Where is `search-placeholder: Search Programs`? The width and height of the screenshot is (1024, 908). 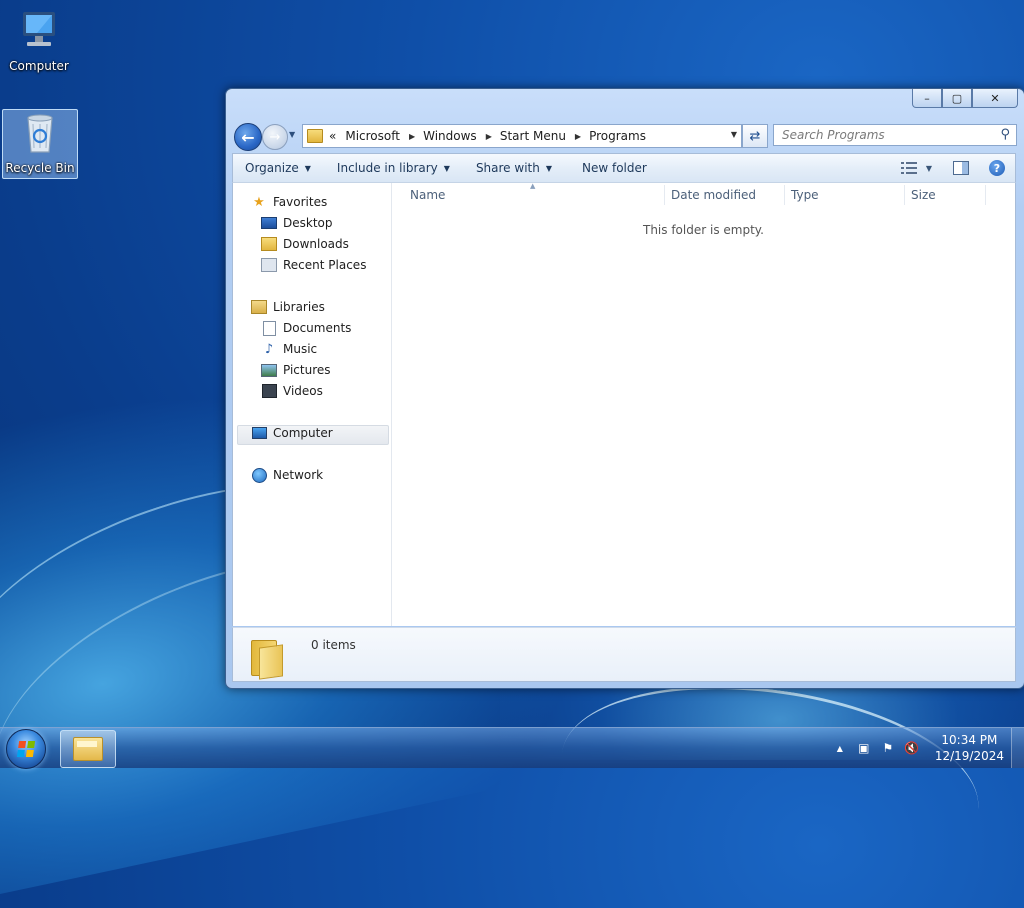
search-placeholder: Search Programs is located at coordinates (833, 135).